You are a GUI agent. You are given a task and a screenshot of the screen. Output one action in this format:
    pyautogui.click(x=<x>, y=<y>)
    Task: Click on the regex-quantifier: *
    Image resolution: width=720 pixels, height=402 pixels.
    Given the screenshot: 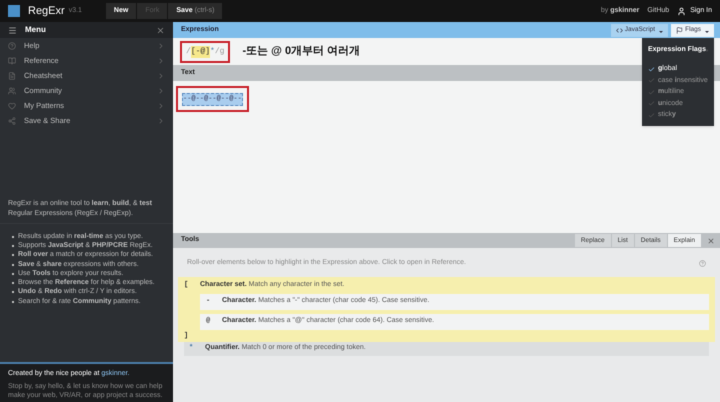 What is the action you would take?
    pyautogui.click(x=212, y=52)
    